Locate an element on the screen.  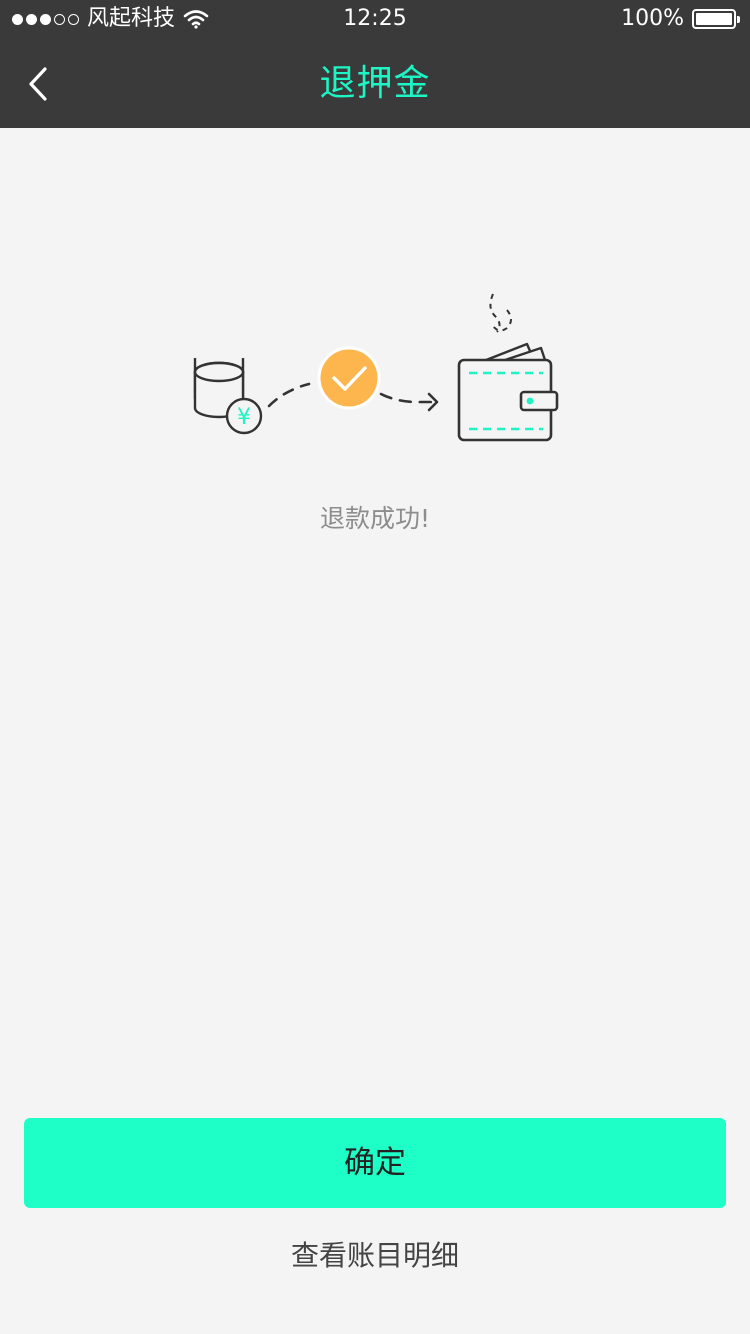
status-right: 100% is located at coordinates (680, 18).